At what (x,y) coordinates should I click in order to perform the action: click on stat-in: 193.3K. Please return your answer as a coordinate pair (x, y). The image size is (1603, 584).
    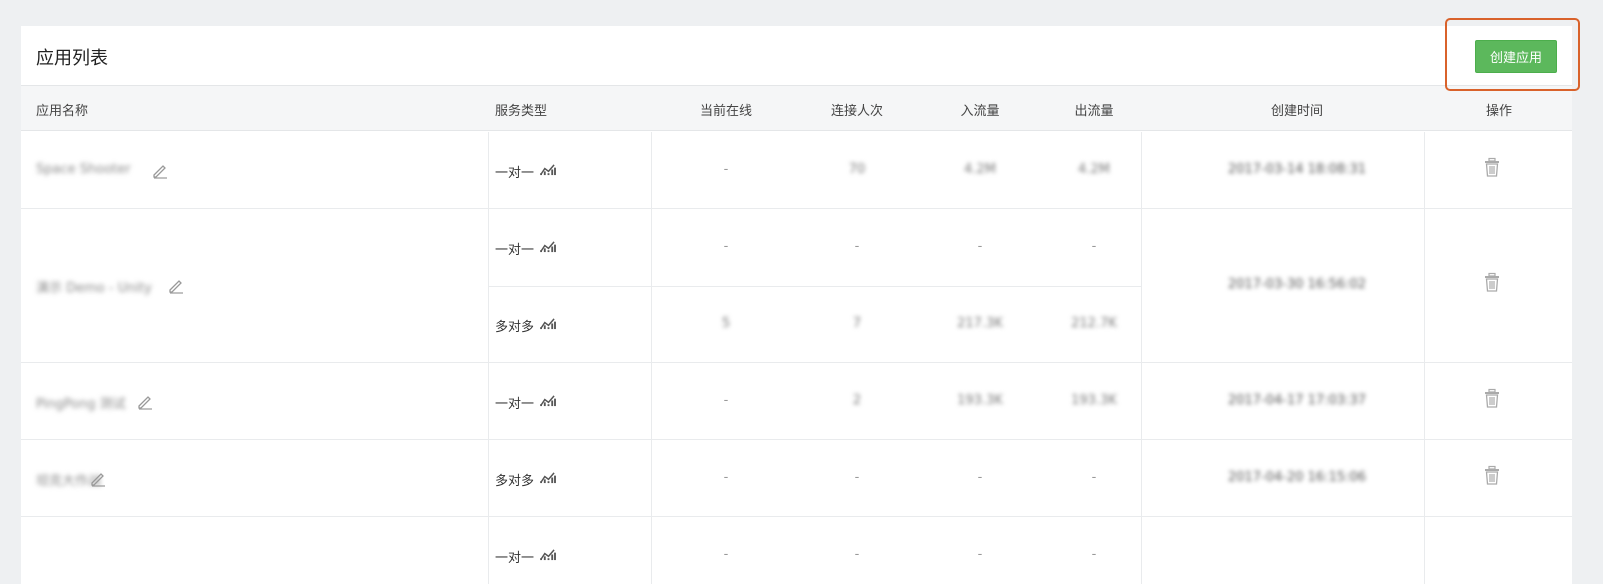
    Looking at the image, I should click on (980, 400).